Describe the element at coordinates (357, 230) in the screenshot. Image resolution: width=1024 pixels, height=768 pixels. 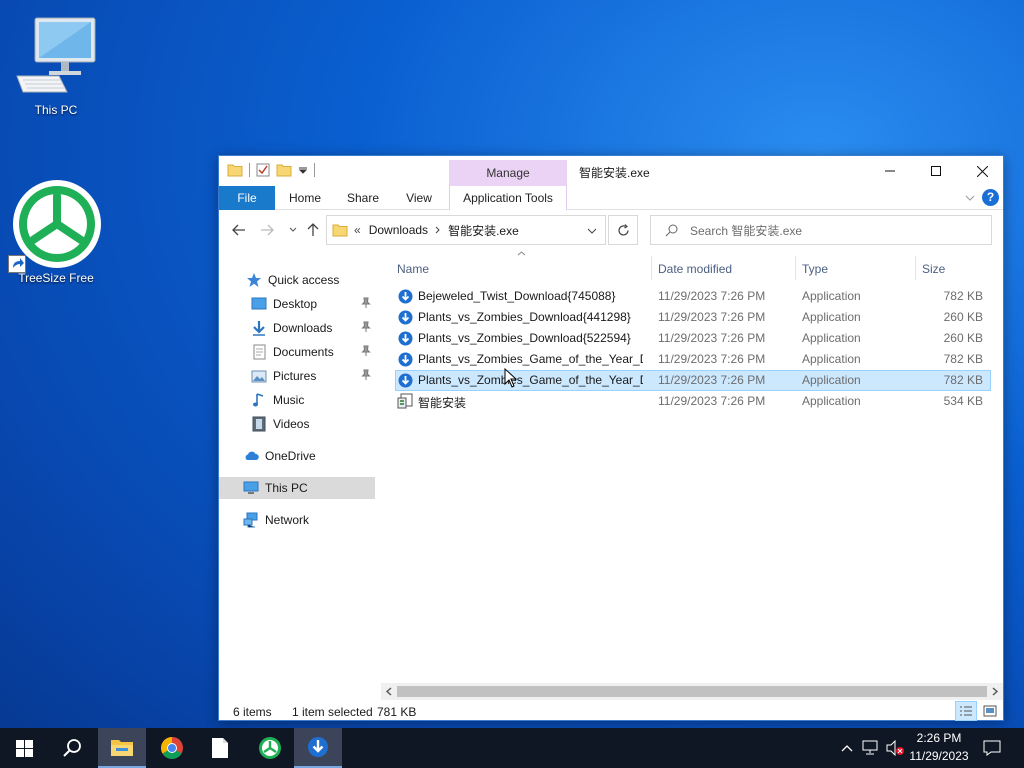
I see `address-overflow-chevron: «` at that location.